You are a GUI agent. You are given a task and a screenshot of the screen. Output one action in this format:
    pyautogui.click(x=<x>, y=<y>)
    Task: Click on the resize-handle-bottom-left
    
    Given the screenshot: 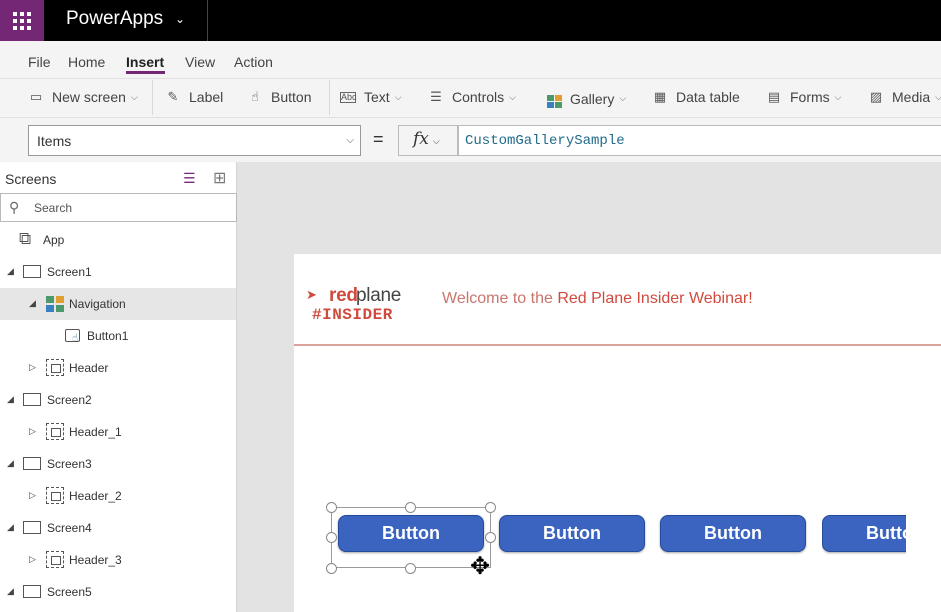 What is the action you would take?
    pyautogui.click(x=331, y=568)
    